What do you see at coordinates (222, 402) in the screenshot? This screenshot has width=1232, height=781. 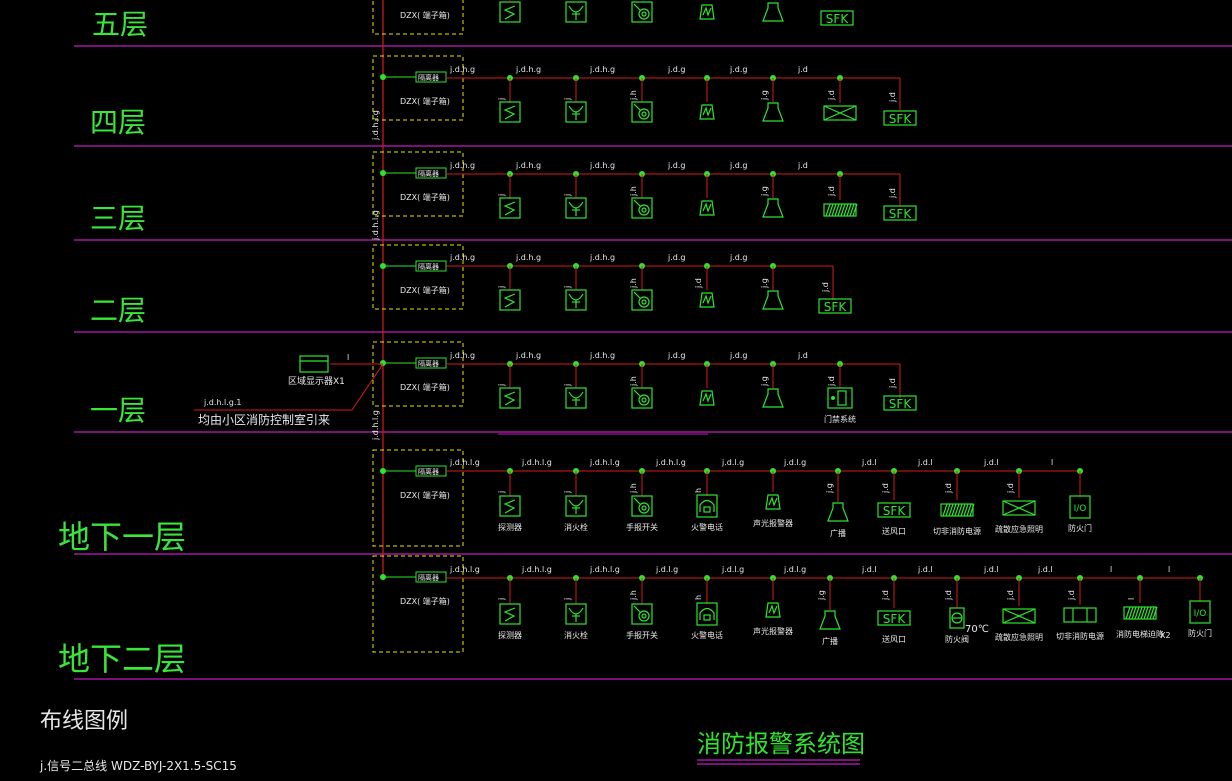 I see `feed-code: j.d.h.l.g.1` at bounding box center [222, 402].